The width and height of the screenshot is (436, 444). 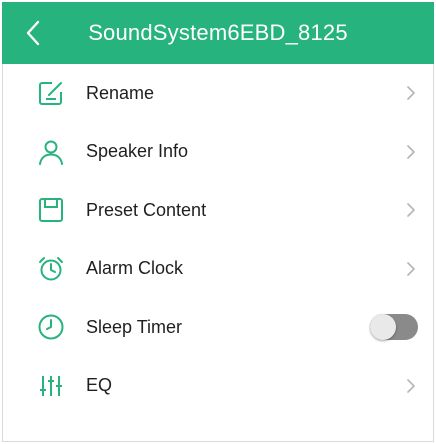 I want to click on menu-item-preset-content: Preset Content, so click(x=218, y=210).